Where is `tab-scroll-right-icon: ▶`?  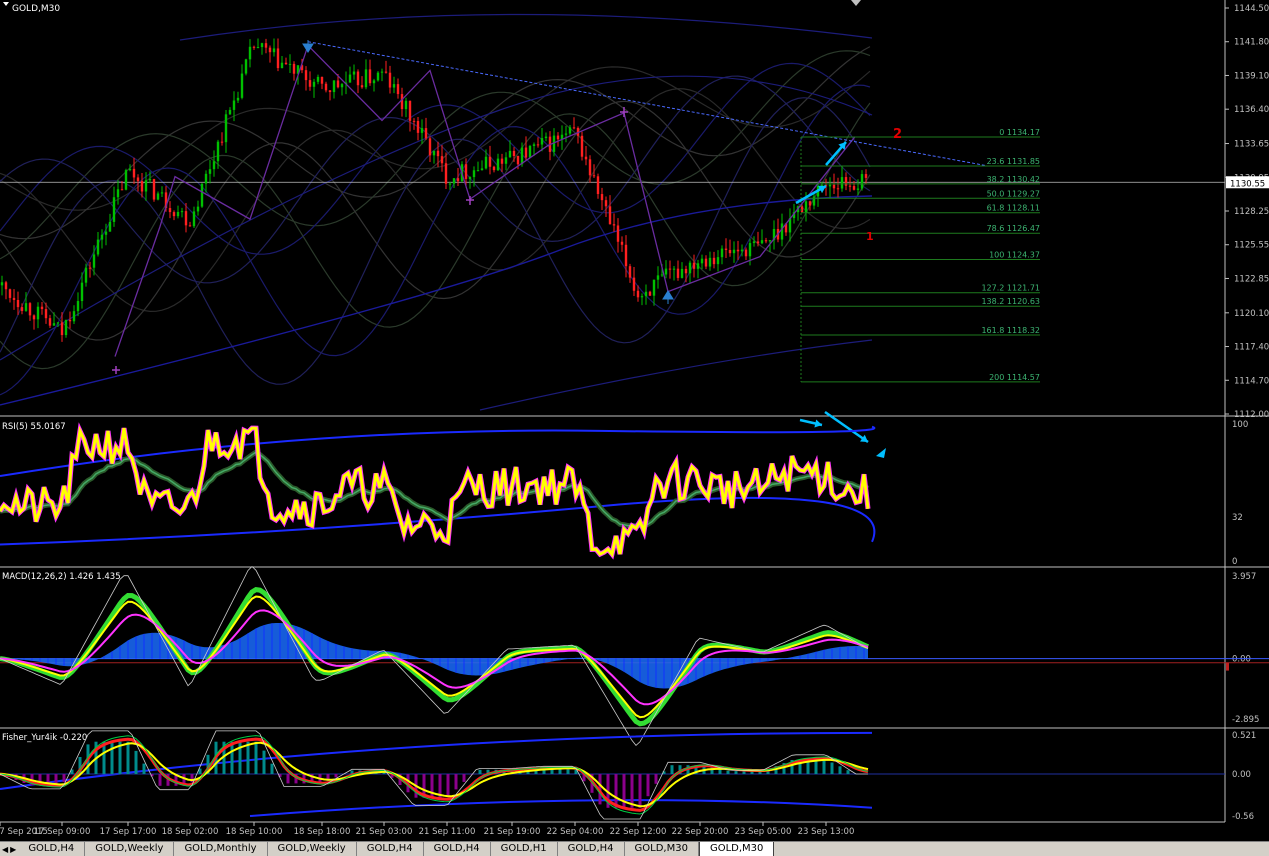
tab-scroll-right-icon: ▶ is located at coordinates (13, 849).